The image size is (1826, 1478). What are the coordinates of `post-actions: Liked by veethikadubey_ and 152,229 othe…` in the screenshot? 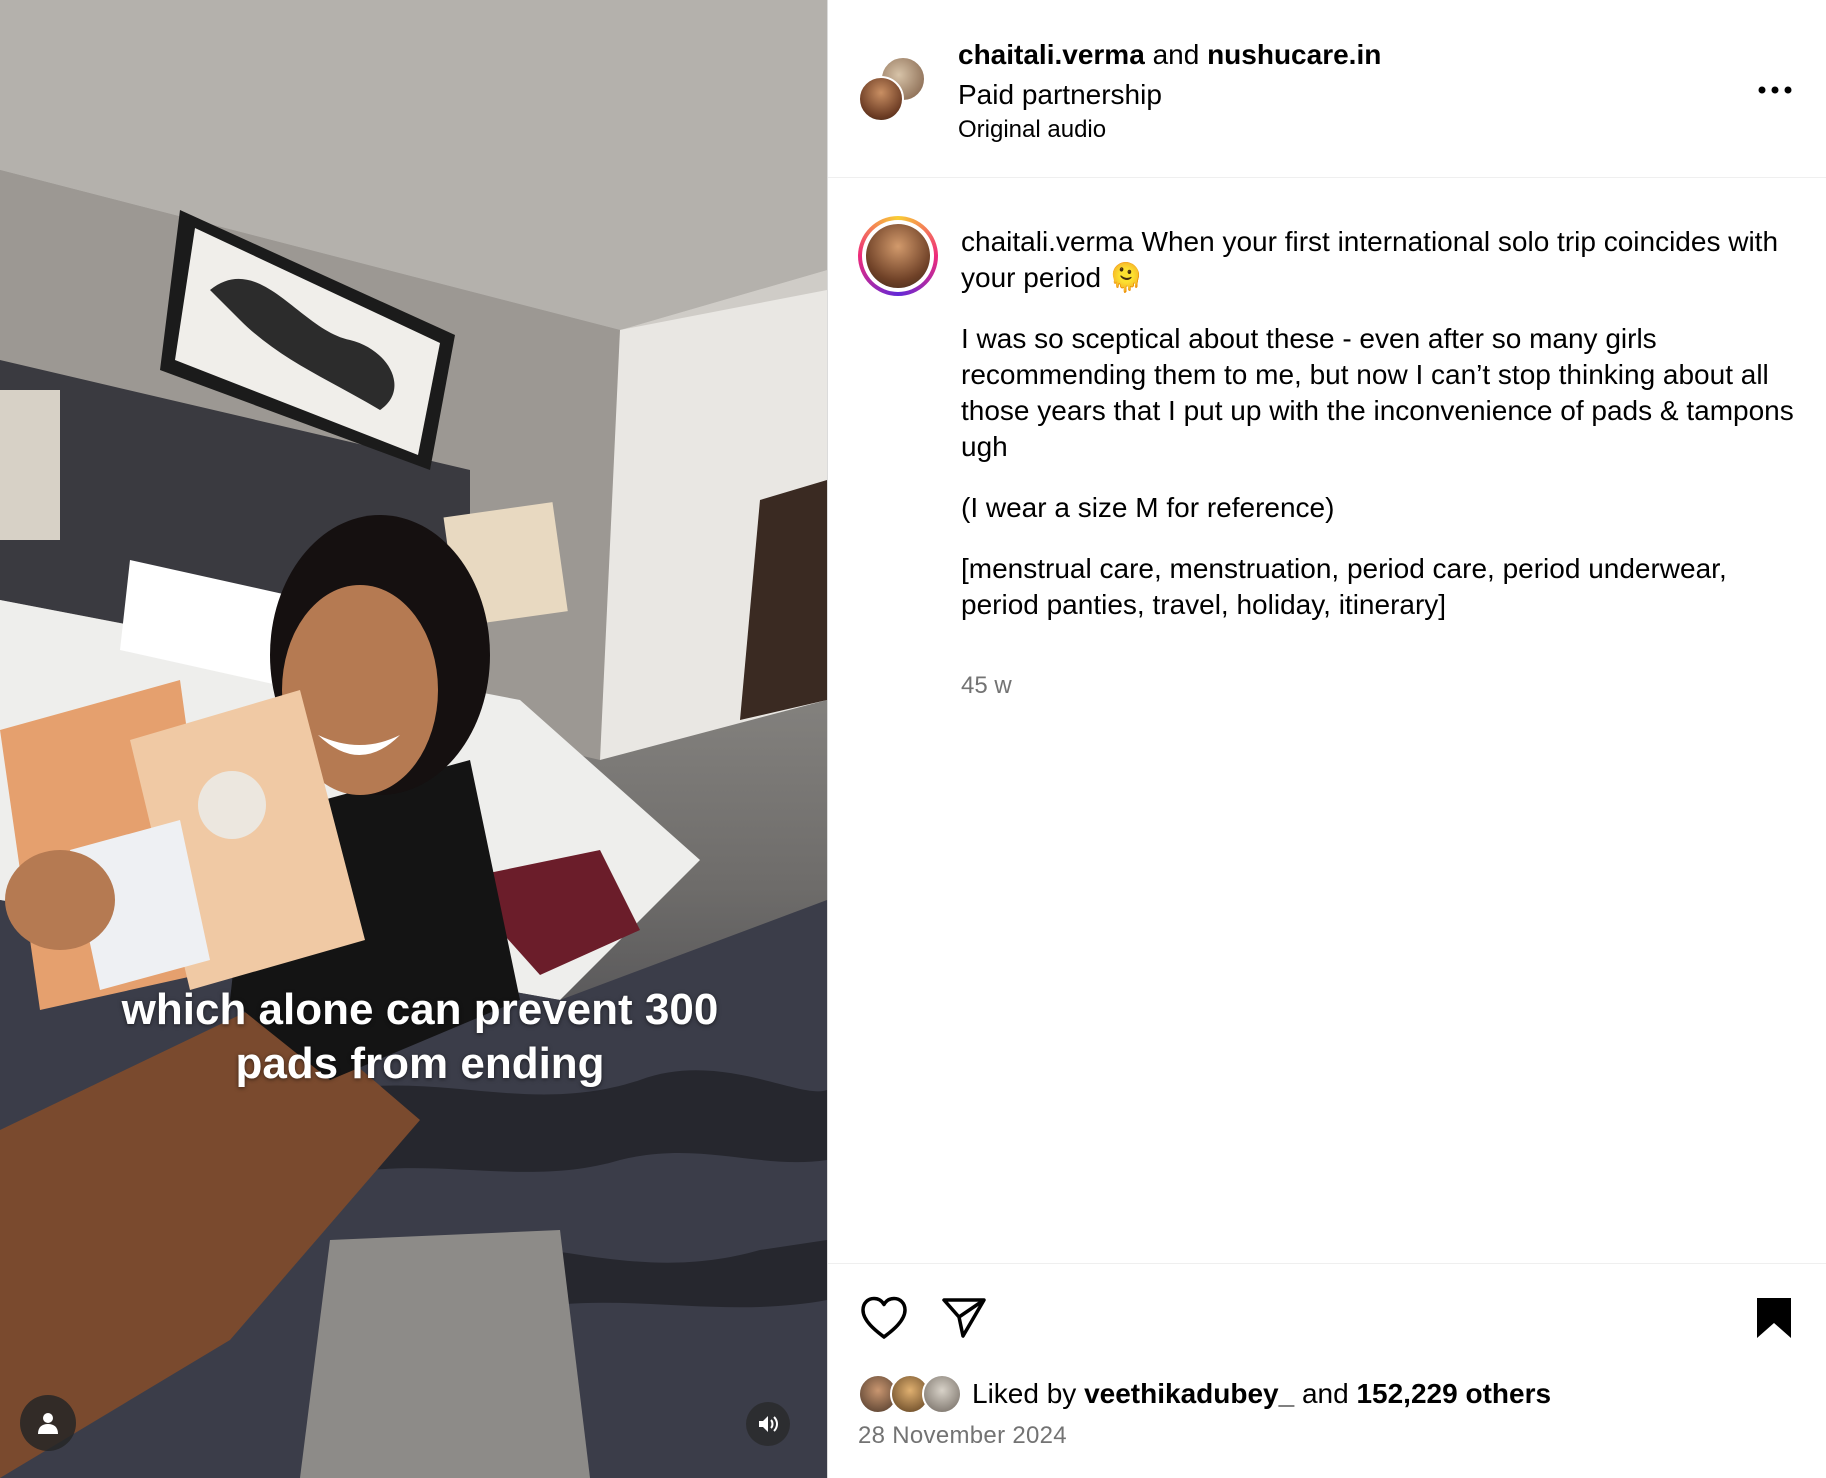 It's located at (1327, 1370).